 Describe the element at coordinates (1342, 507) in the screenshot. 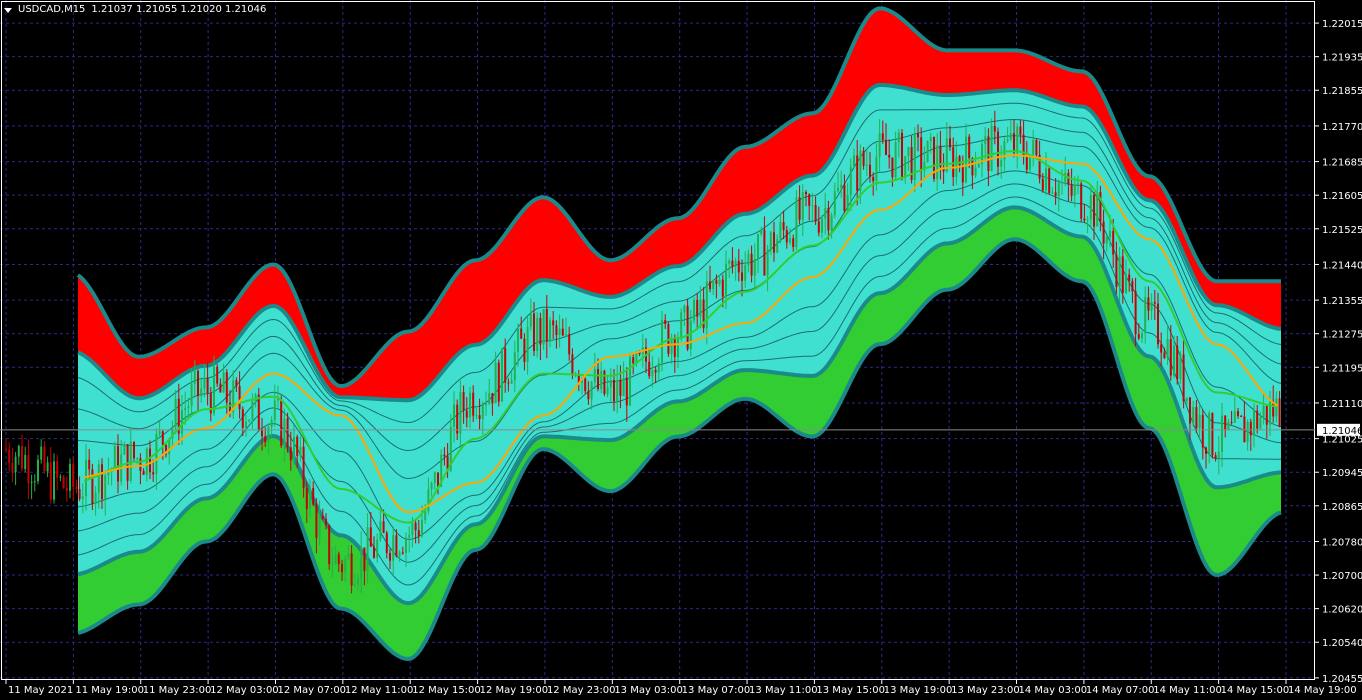

I see `price-tick-label: 1.20865` at that location.